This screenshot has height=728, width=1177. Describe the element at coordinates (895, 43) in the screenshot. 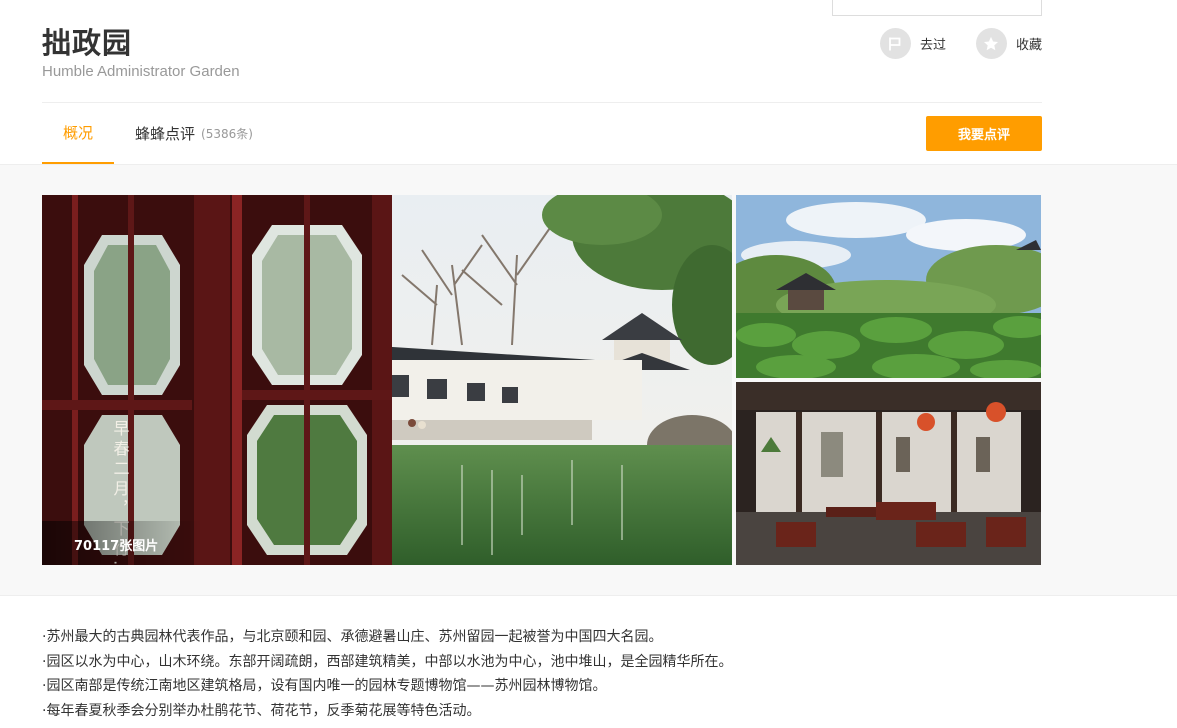

I see `flag-icon` at that location.